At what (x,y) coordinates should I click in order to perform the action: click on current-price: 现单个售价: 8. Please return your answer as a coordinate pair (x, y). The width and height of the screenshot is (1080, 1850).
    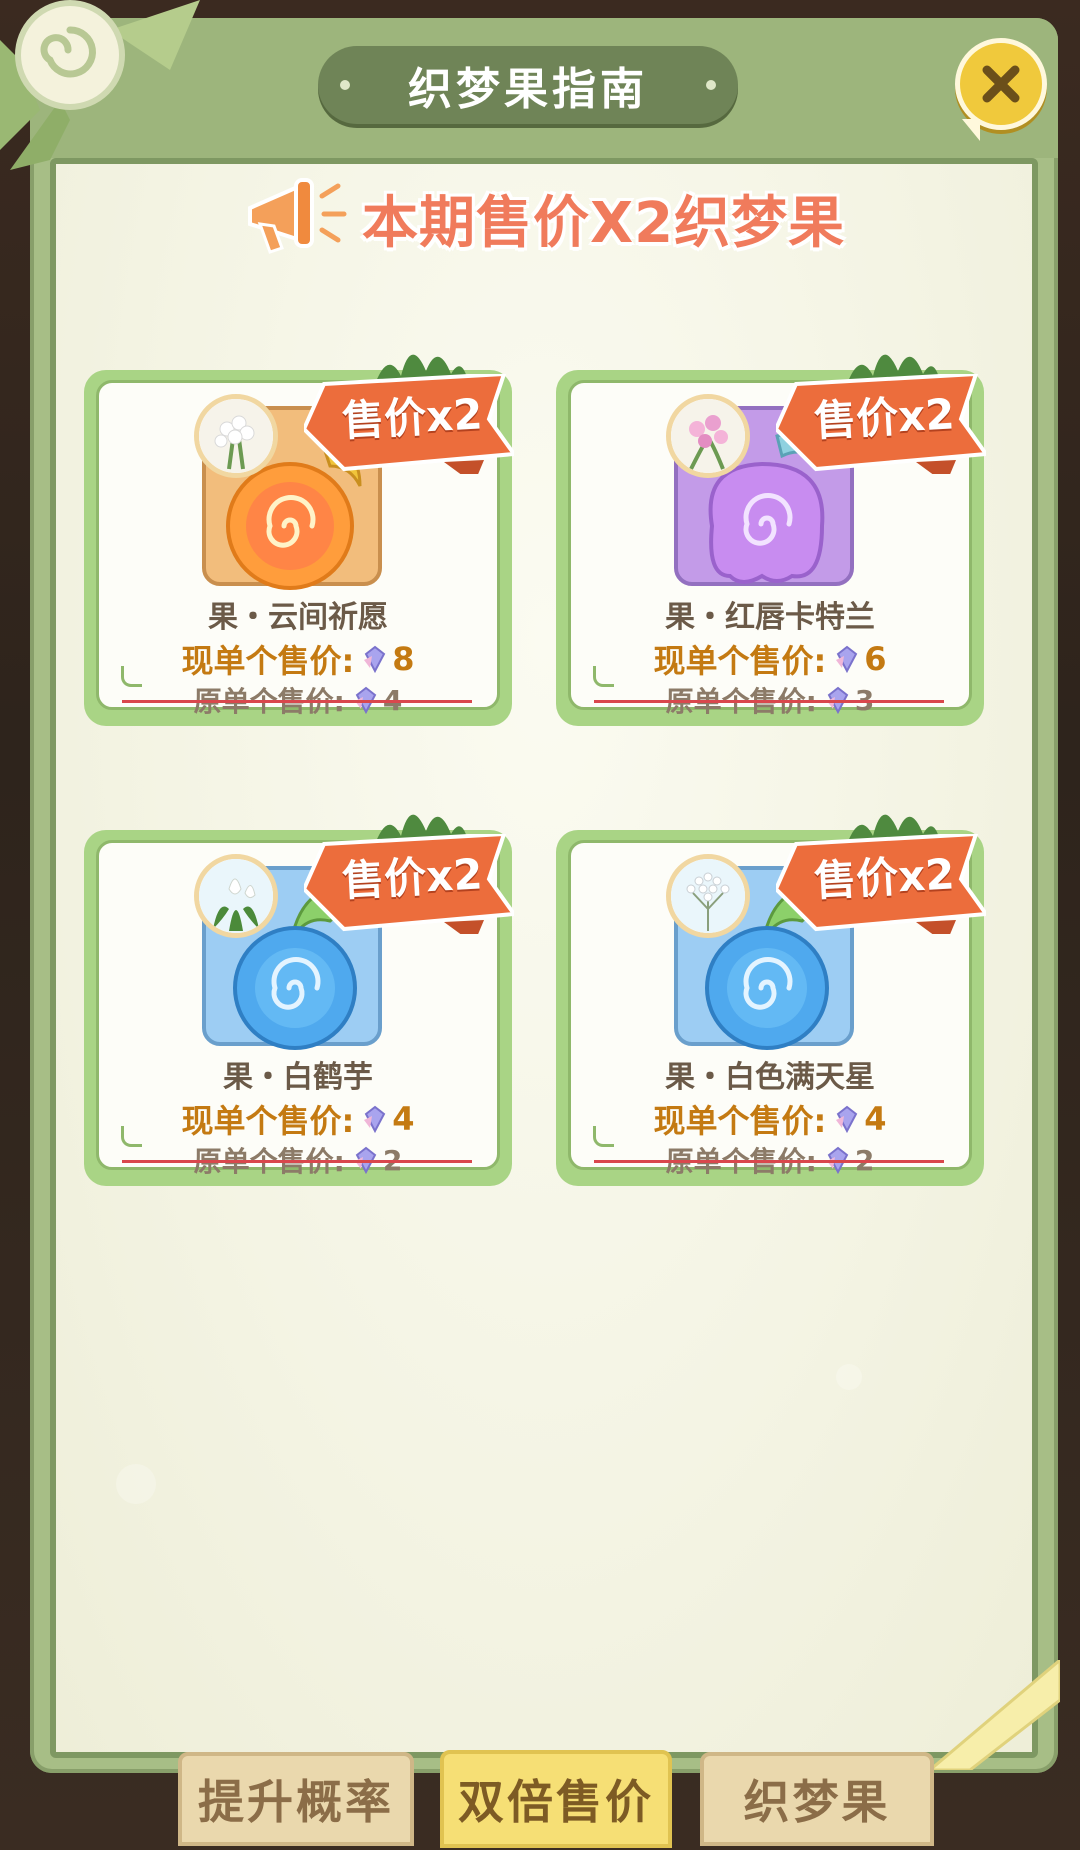
    Looking at the image, I should click on (298, 659).